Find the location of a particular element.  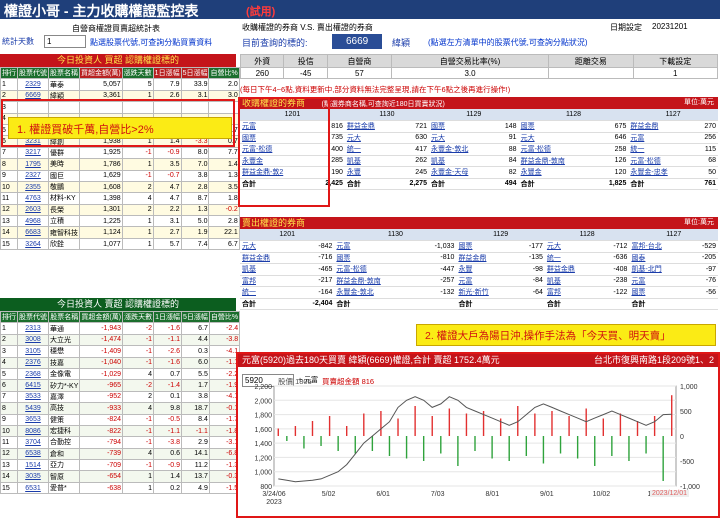

left-hint: 點選股票代號,可查詢分點買賣資料 is located at coordinates (151, 42).